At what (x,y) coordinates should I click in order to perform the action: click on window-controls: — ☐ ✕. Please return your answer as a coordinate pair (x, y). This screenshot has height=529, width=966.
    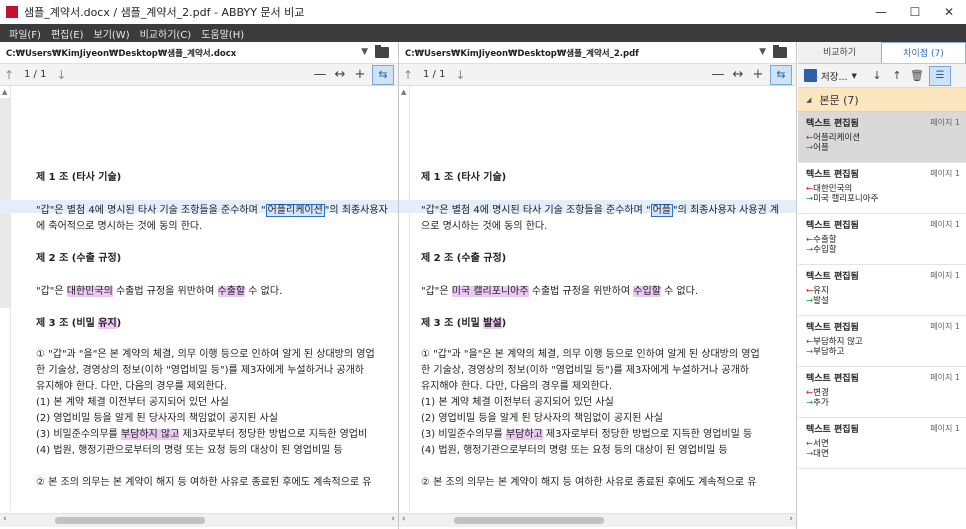
    Looking at the image, I should click on (915, 12).